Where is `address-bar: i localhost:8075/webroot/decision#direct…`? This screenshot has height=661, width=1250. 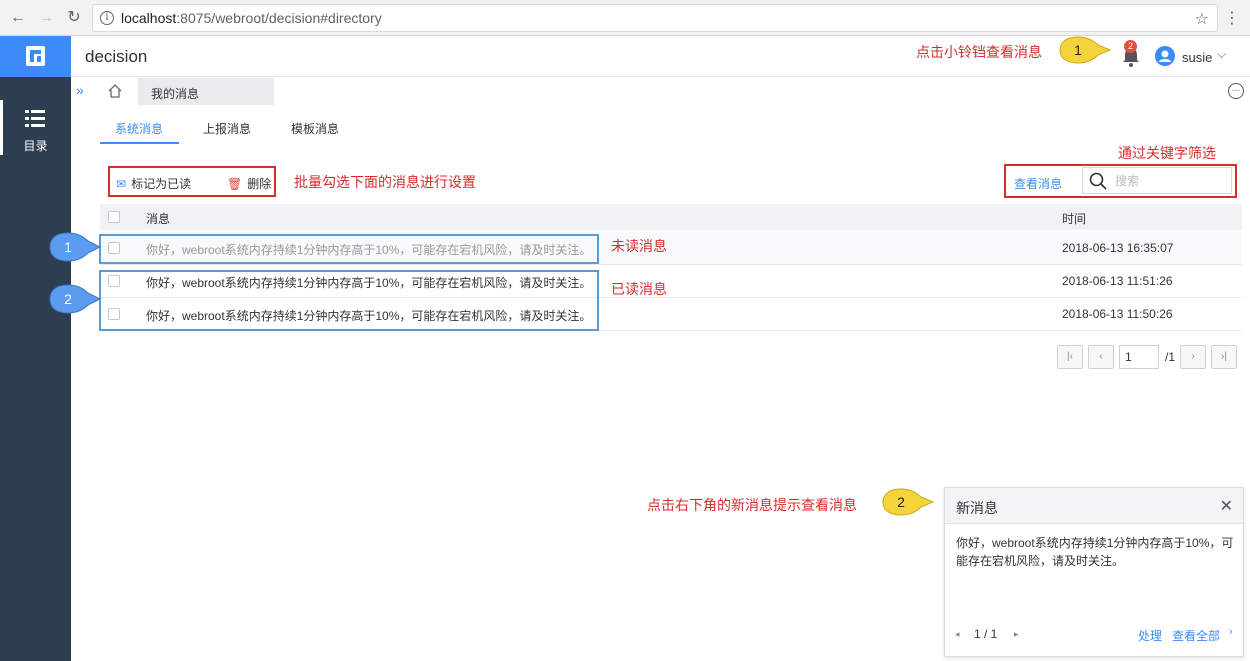 address-bar: i localhost:8075/webroot/decision#direct… is located at coordinates (655, 18).